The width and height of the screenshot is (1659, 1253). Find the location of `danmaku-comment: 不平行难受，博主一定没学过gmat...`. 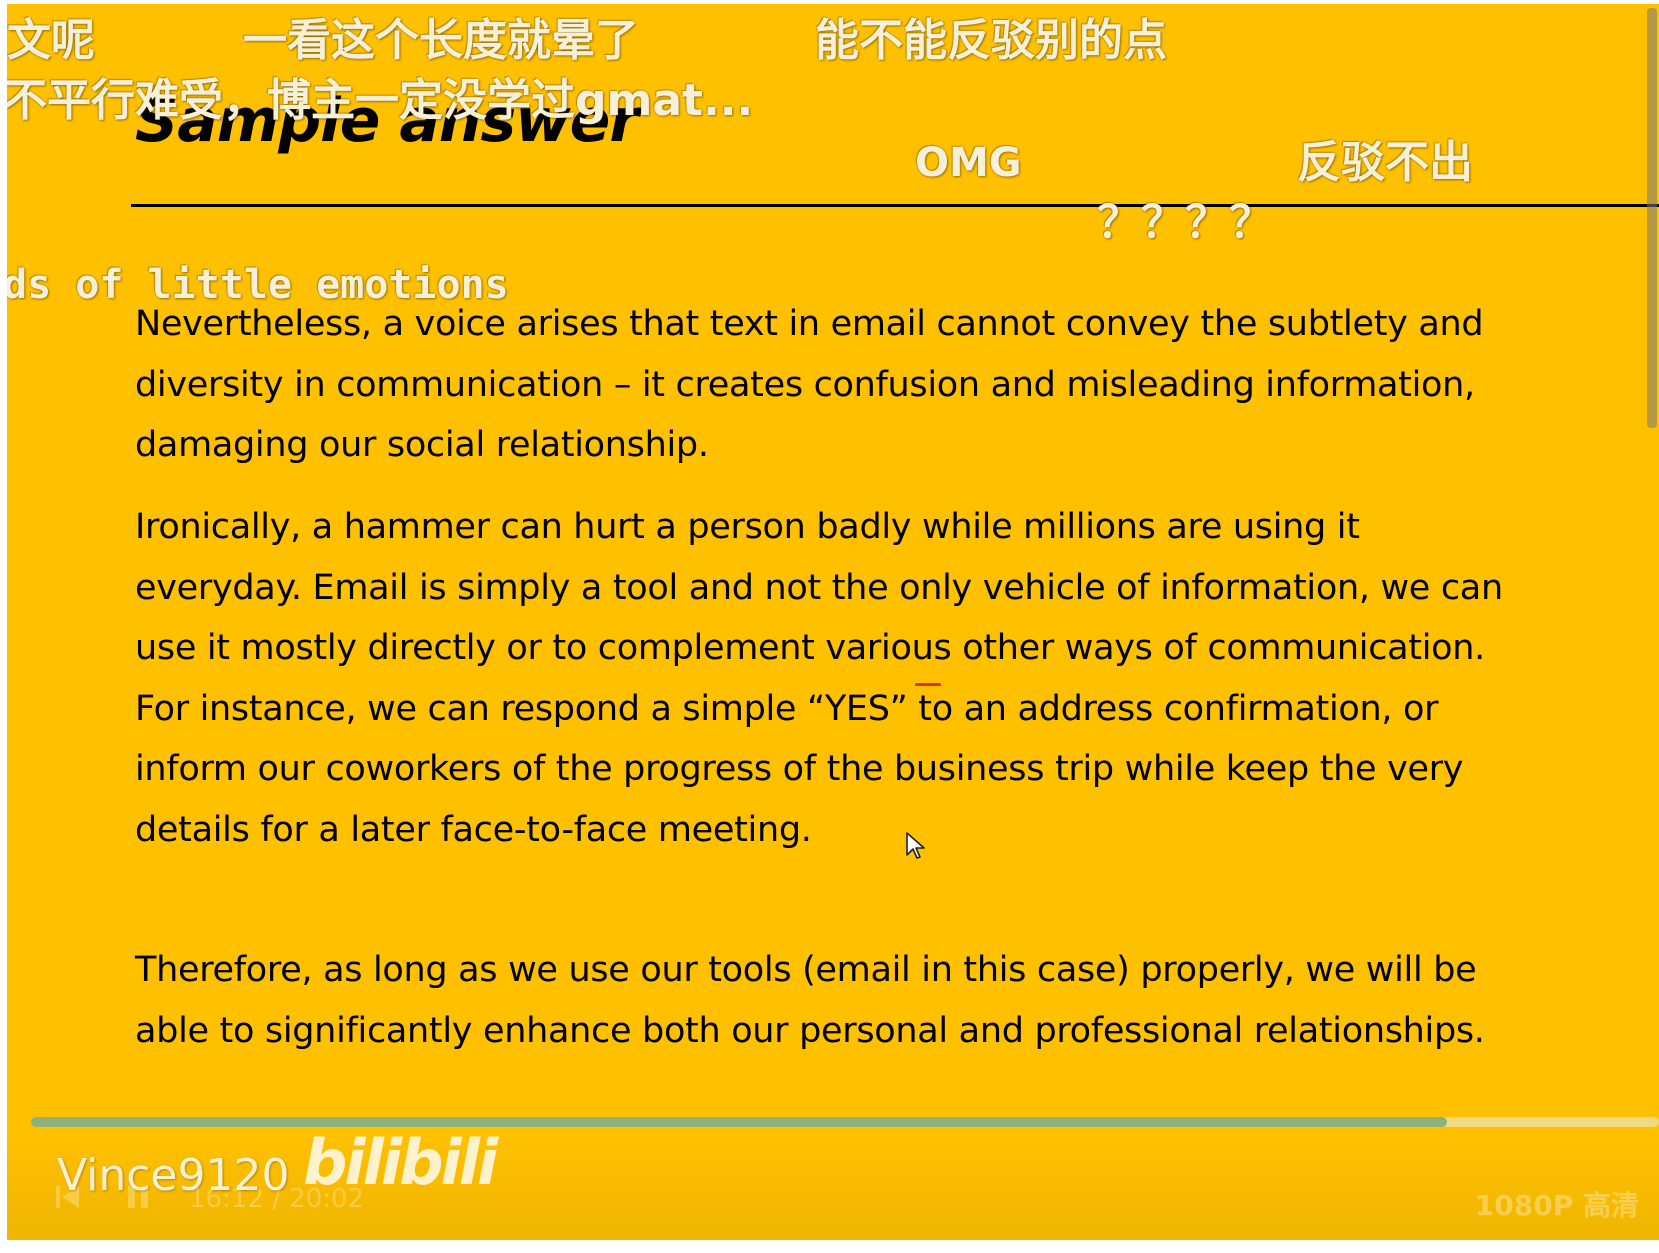

danmaku-comment: 不平行难受，博主一定没学过gmat... is located at coordinates (380, 100).